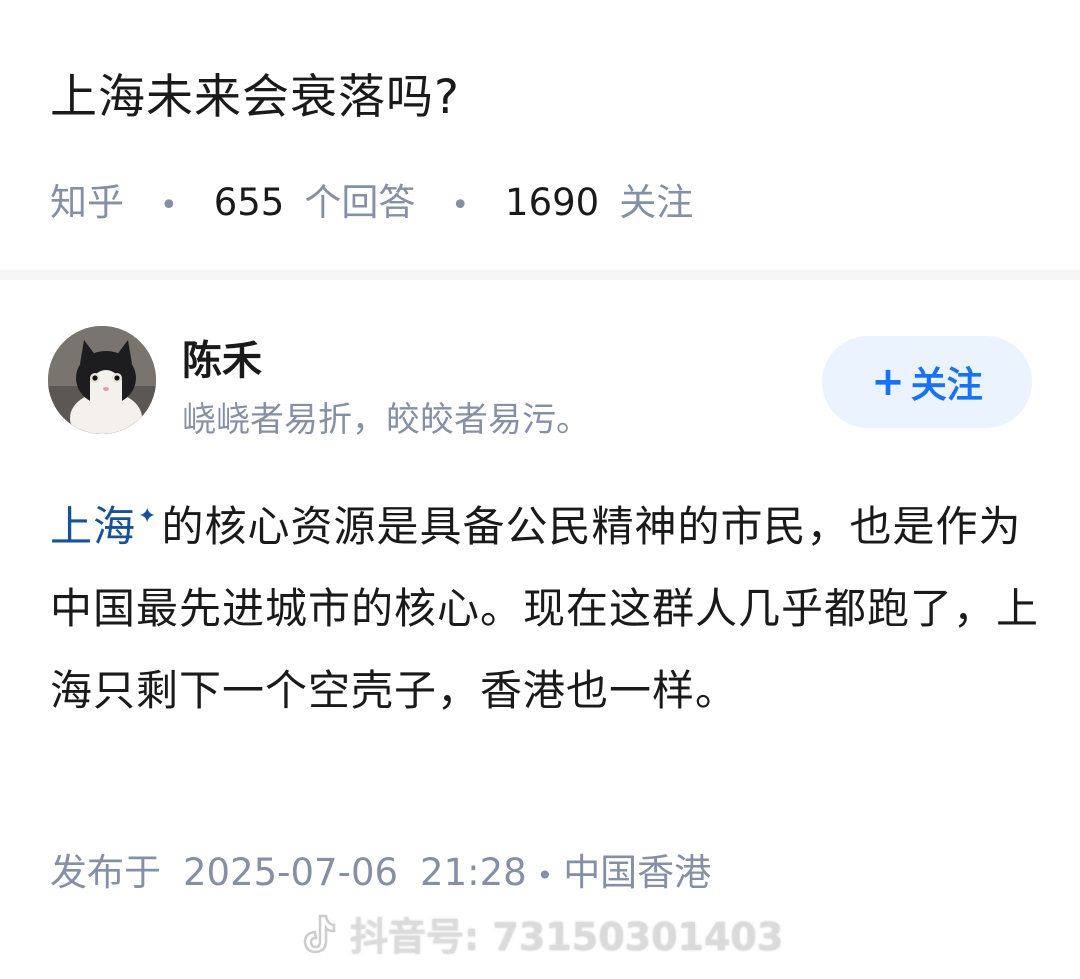 Image resolution: width=1080 pixels, height=979 pixels. I want to click on tiktok-icon, so click(319, 933).